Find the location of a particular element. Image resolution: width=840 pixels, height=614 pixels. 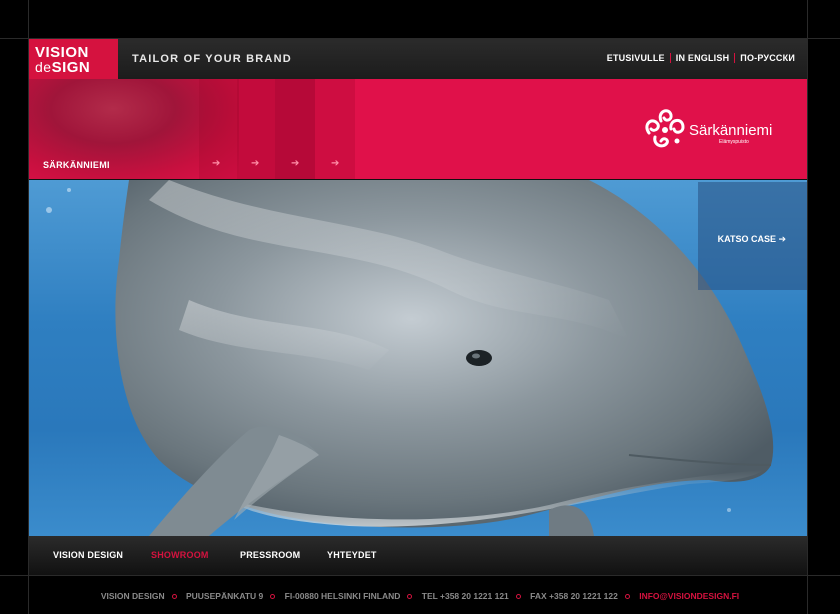

logo-line-2-small: de is located at coordinates (43, 67).